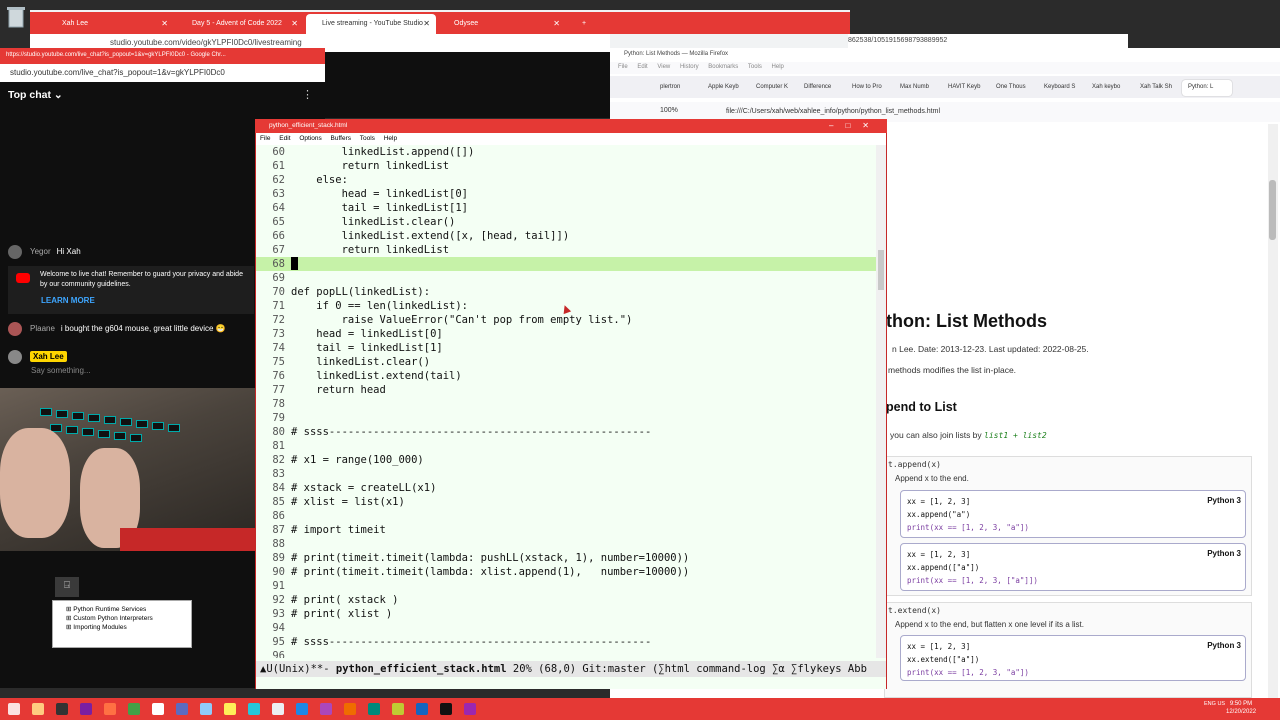  Describe the element at coordinates (566, 194) in the screenshot. I see `code-line: 63 head = linkedList[0]` at that location.